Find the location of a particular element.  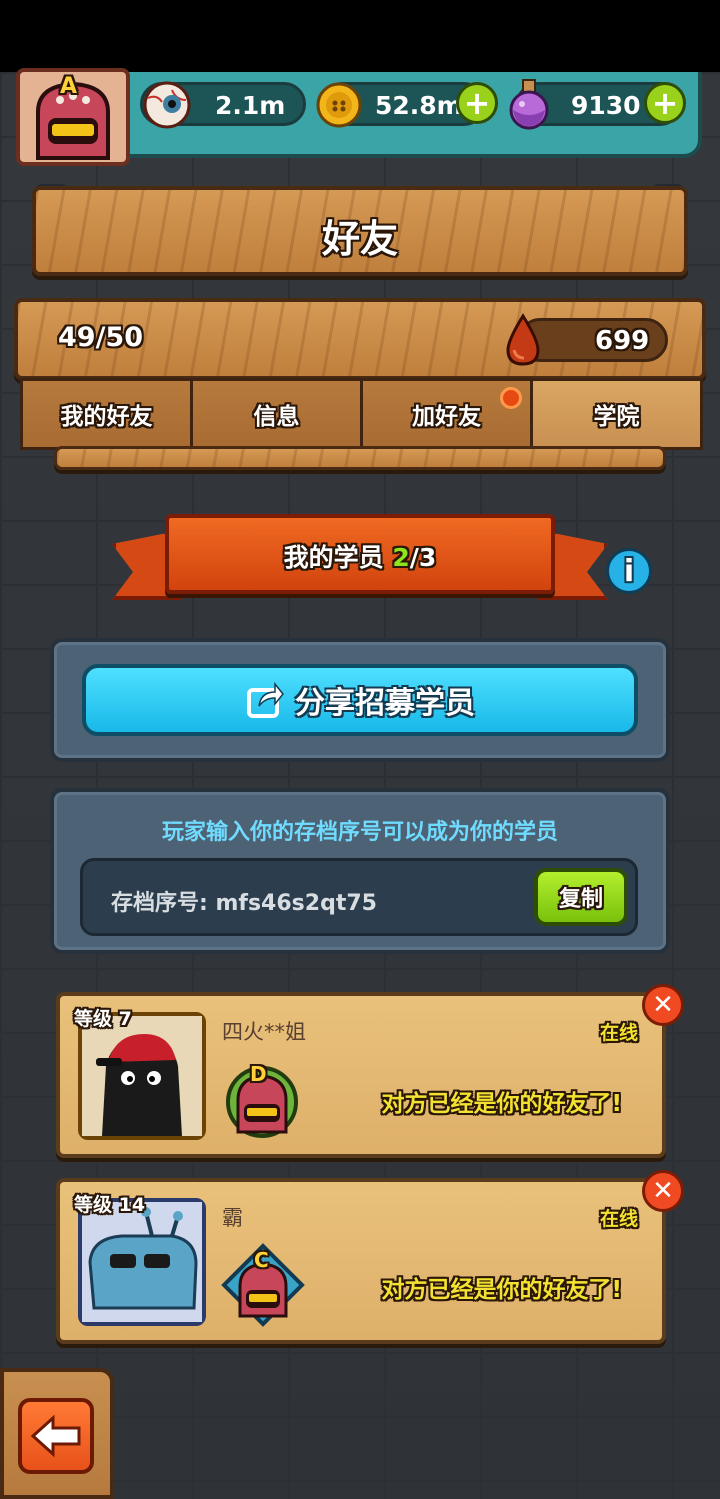

student-rank: C is located at coordinates (261, 1260).